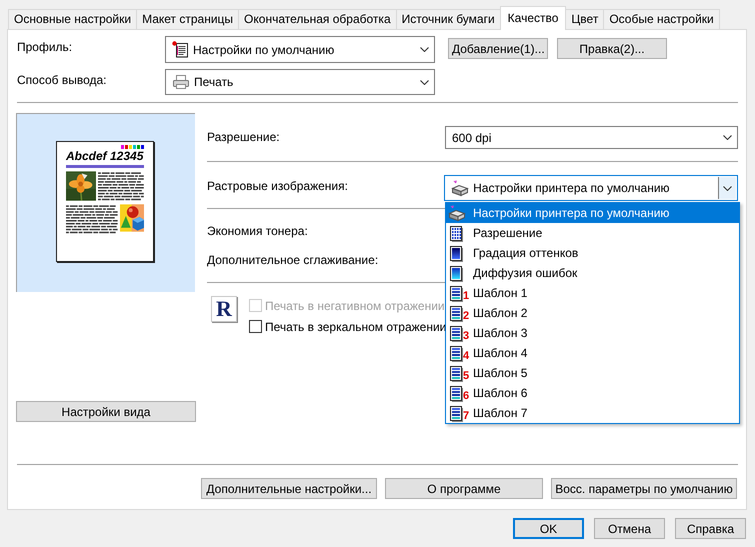 The height and width of the screenshot is (547, 755). Describe the element at coordinates (132, 147) in the screenshot. I see `color-swatches-drawing` at that location.